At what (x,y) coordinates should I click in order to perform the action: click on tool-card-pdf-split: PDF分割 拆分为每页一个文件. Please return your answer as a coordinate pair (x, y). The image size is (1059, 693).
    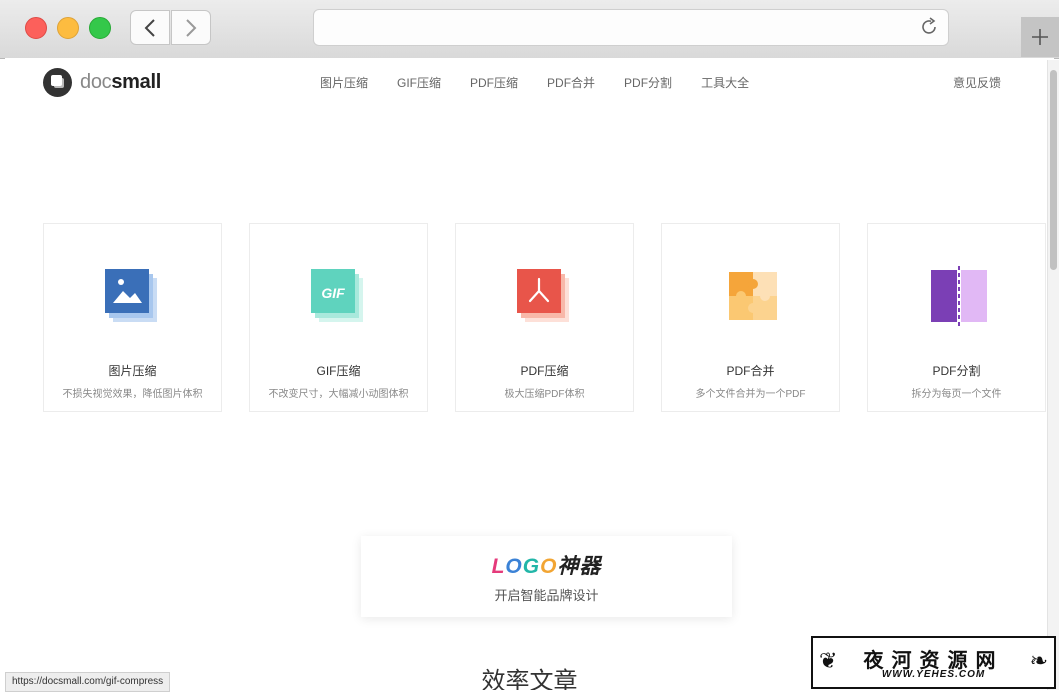
    Looking at the image, I should click on (956, 317).